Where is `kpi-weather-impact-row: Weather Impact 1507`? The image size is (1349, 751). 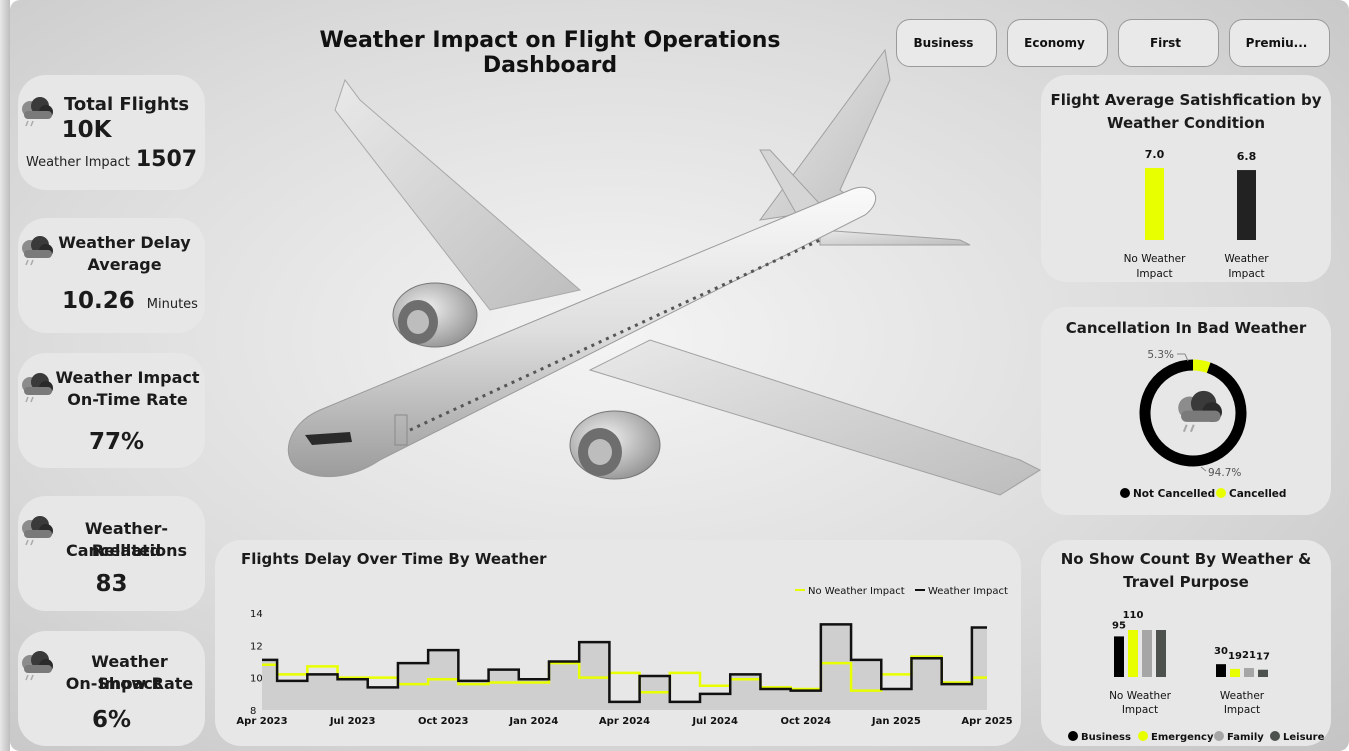
kpi-weather-impact-row: Weather Impact 1507 is located at coordinates (113, 159).